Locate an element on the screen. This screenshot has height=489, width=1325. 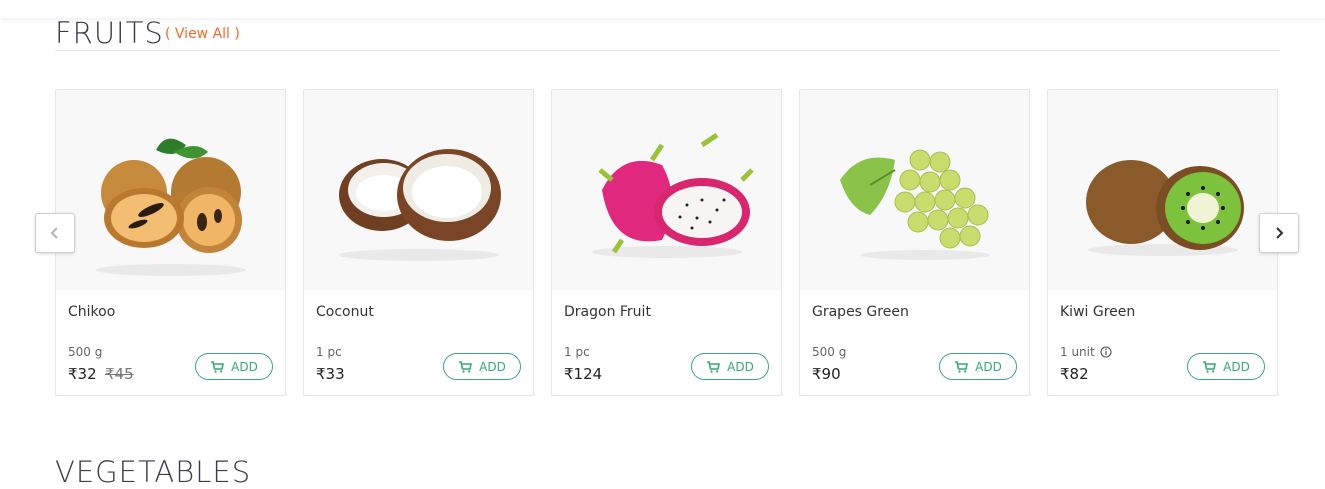
product-price: ₹124 is located at coordinates (583, 374).